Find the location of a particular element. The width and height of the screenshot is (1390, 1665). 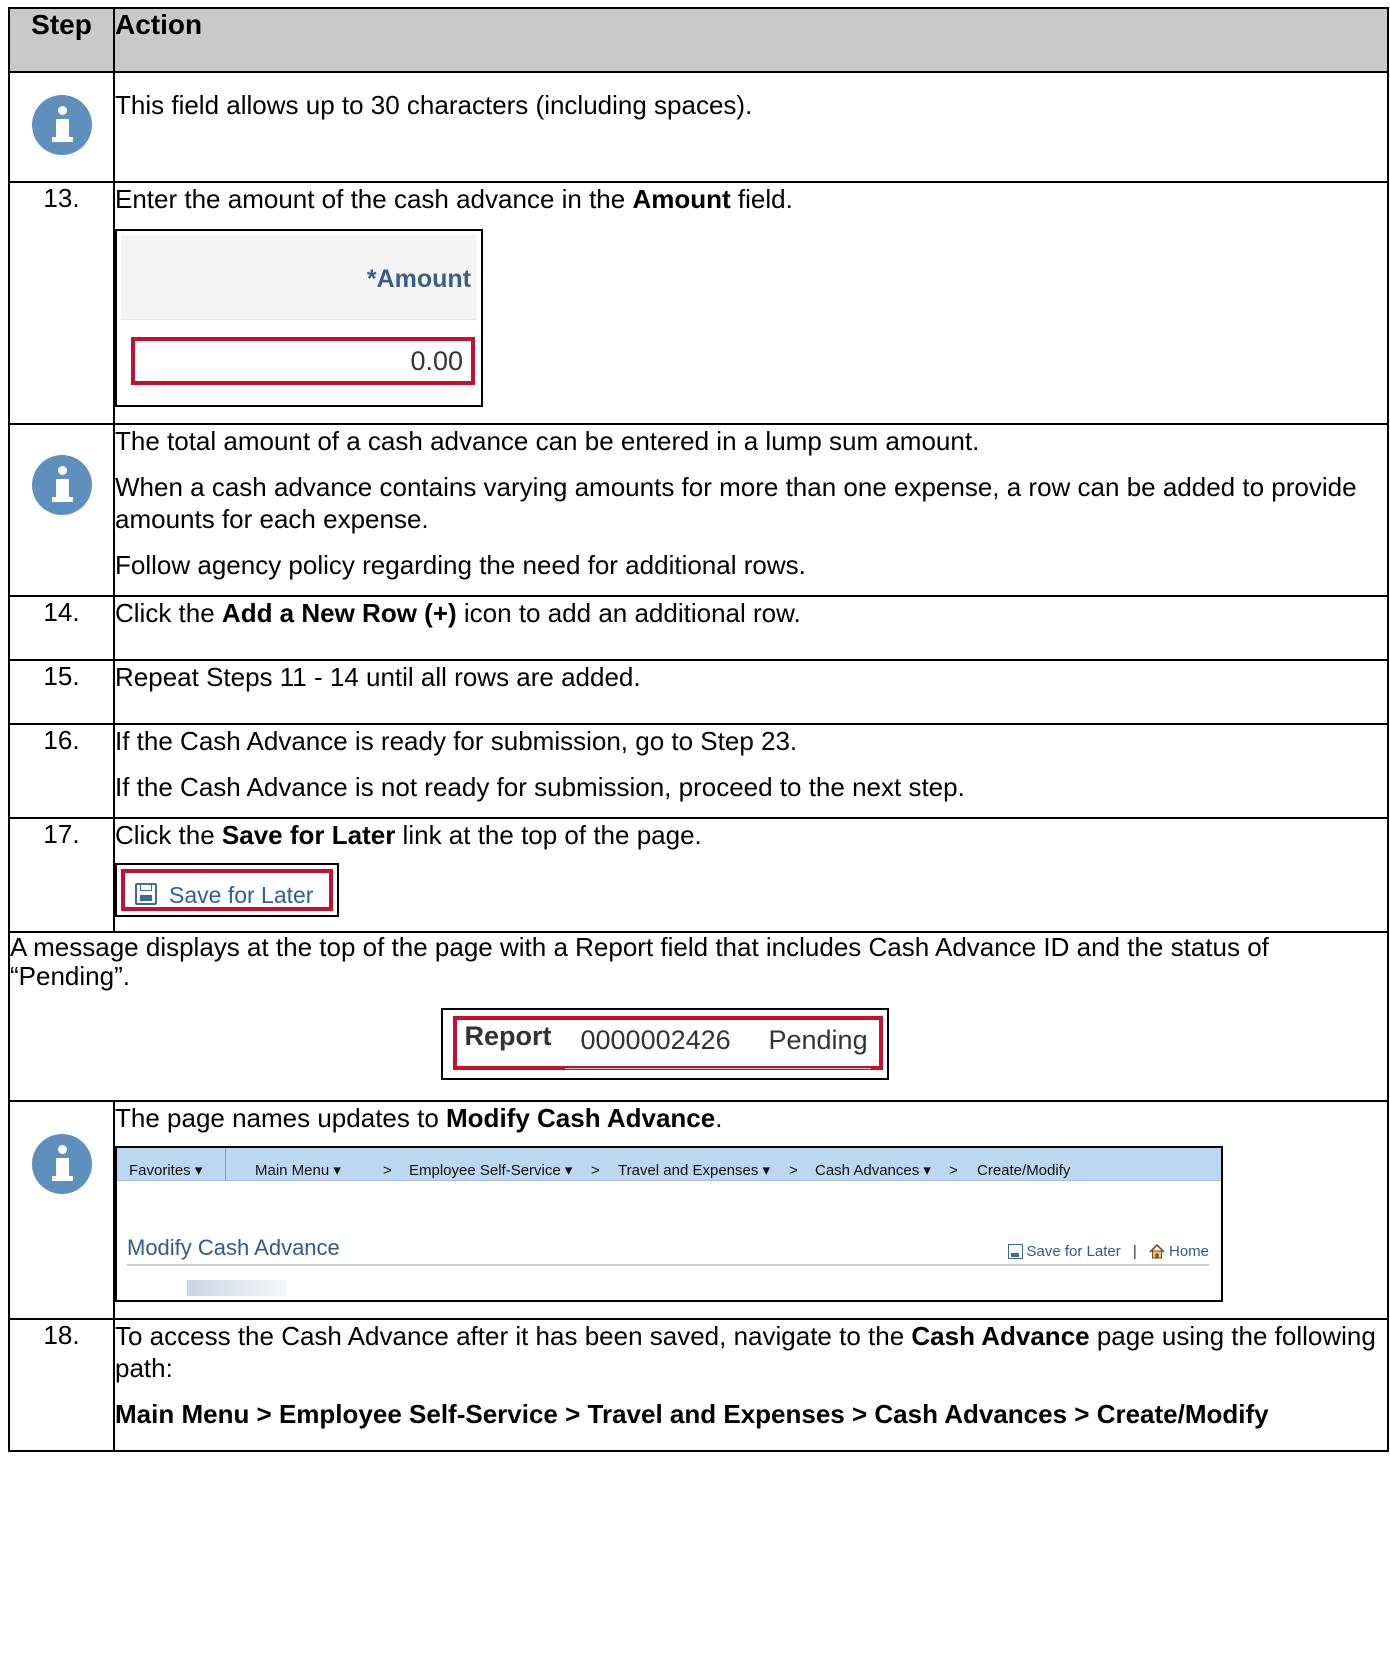

step-column-header: Step is located at coordinates (61, 40).